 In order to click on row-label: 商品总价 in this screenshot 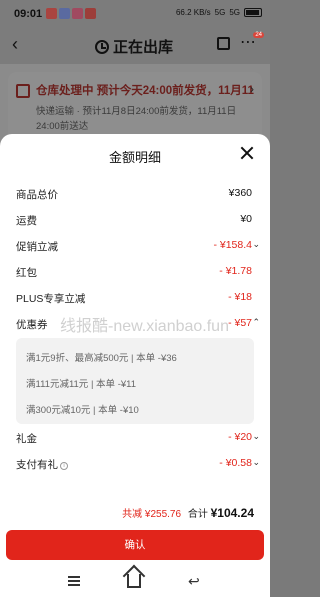, I will do `click(37, 195)`.